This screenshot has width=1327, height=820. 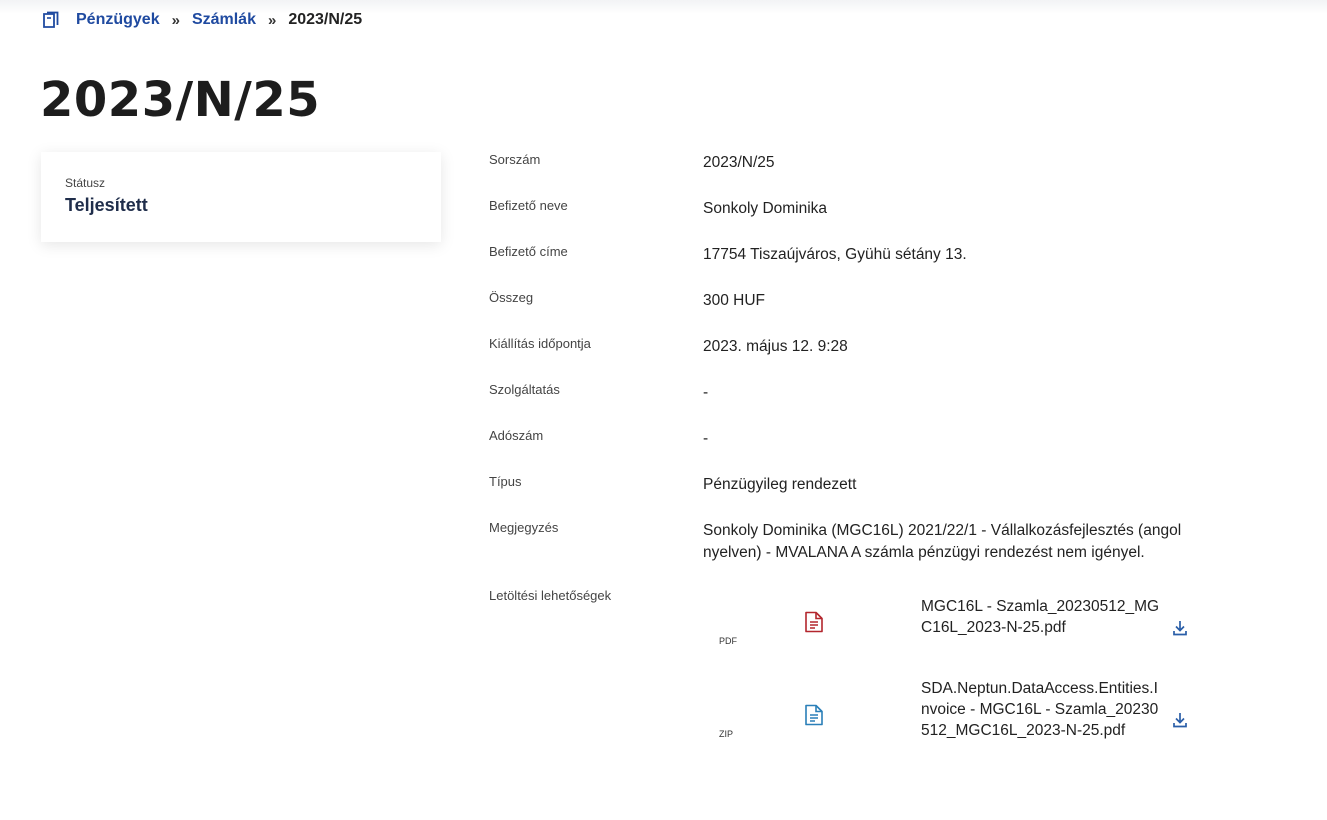 What do you see at coordinates (528, 251) in the screenshot?
I see `detail-label-befizeto-cime: Befizető címe` at bounding box center [528, 251].